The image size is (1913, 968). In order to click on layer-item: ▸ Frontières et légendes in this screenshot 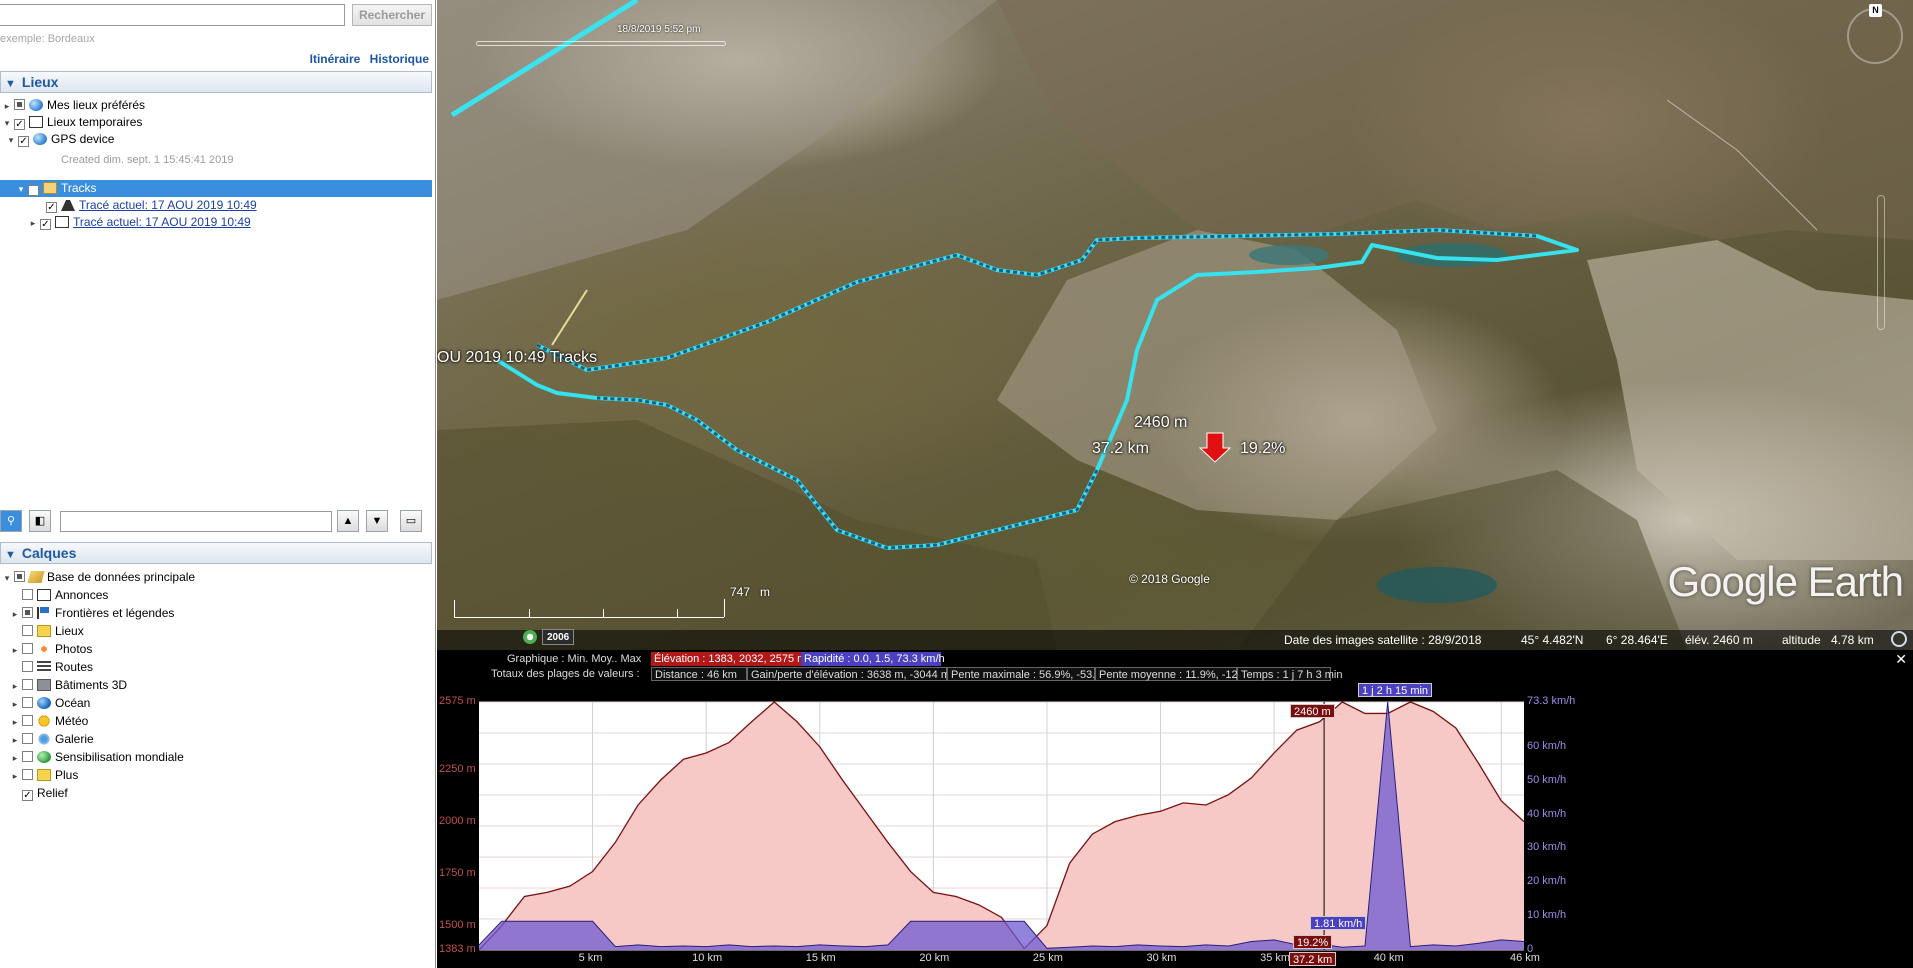, I will do `click(92, 614)`.